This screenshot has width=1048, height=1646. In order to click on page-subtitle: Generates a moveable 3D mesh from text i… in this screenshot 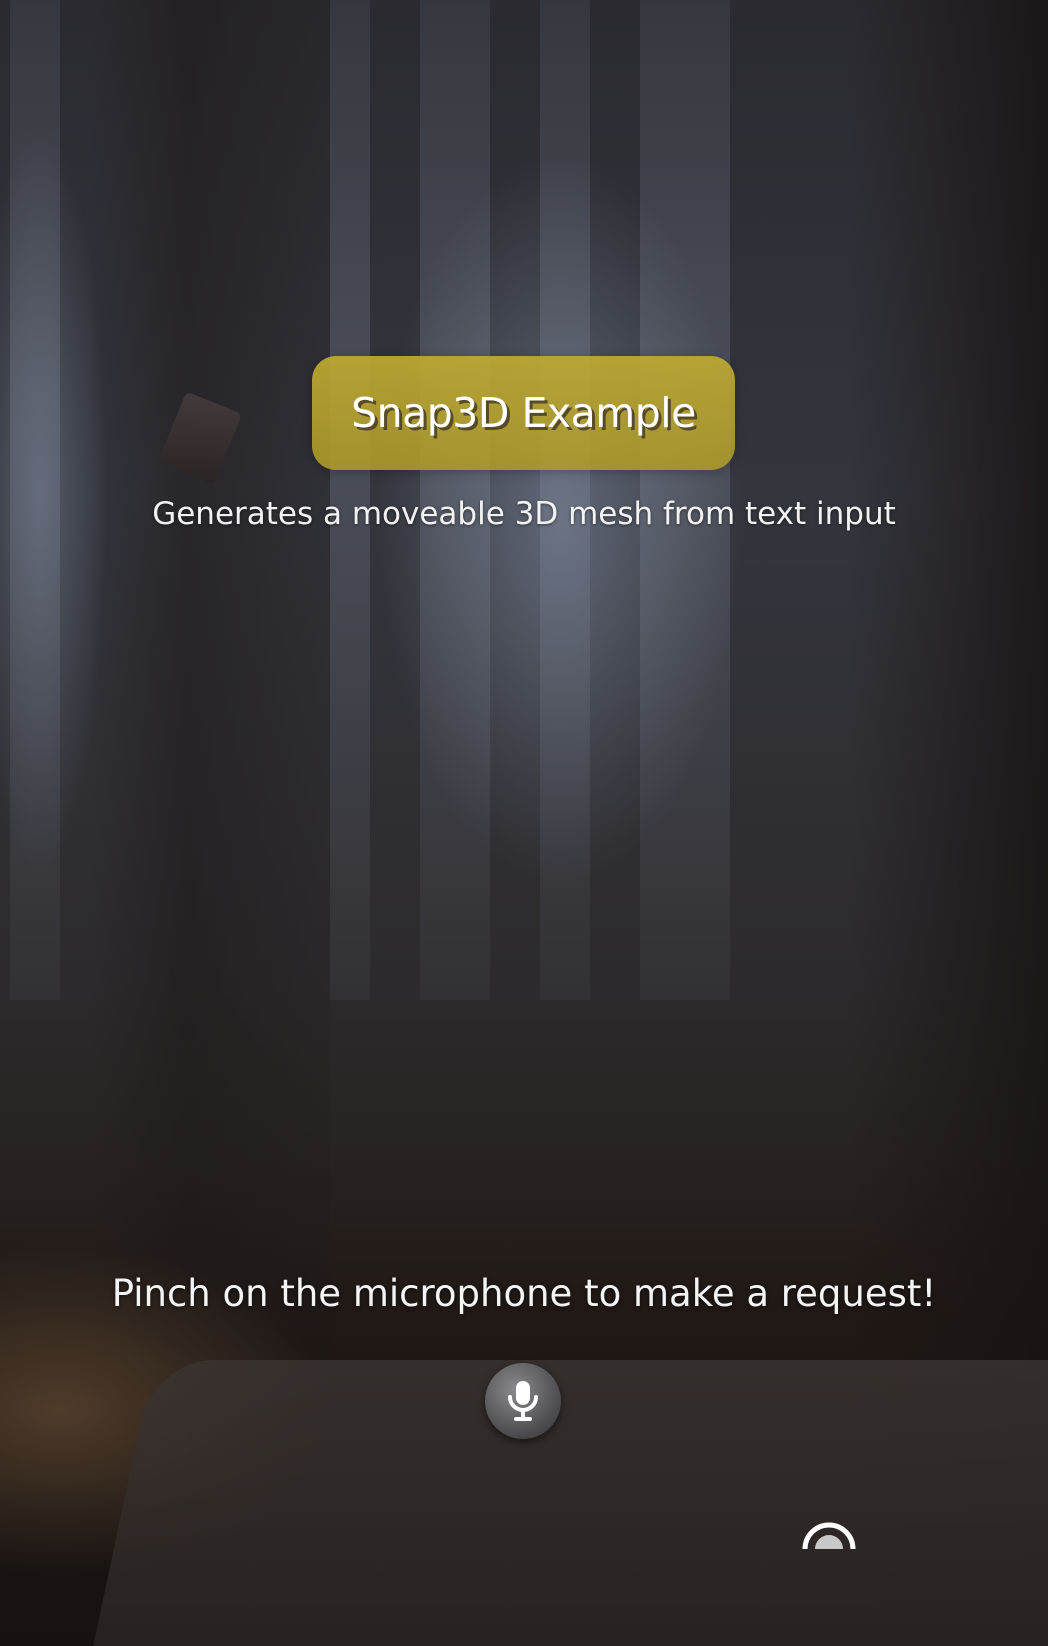, I will do `click(524, 514)`.